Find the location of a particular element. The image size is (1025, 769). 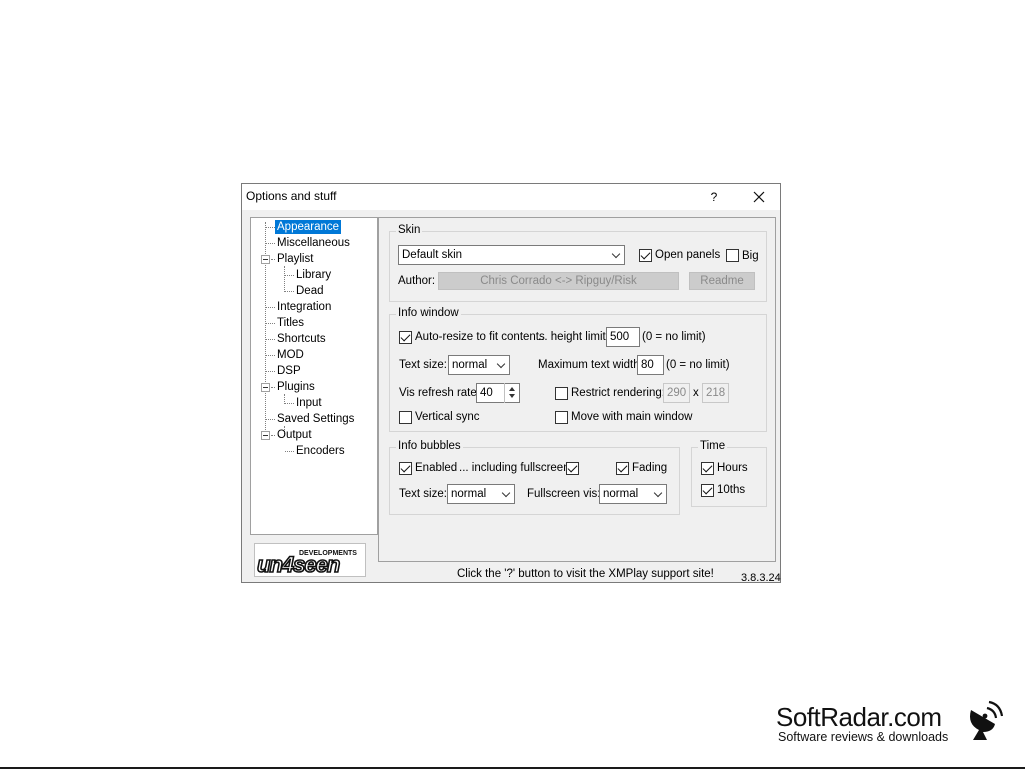

bubbles-text-size-value: normal is located at coordinates (469, 494).